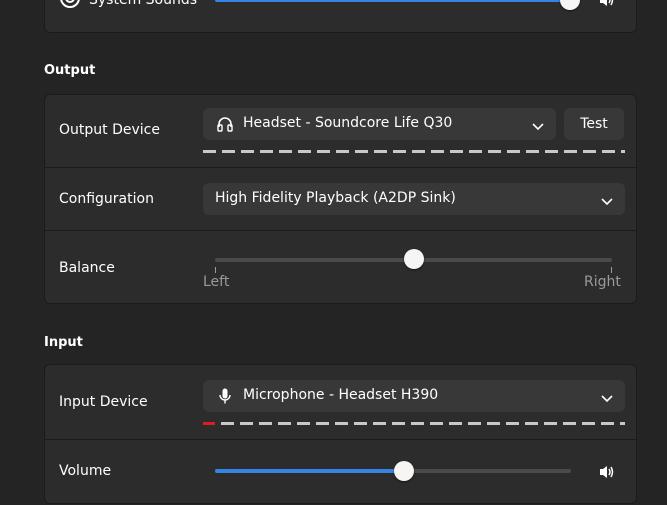 The height and width of the screenshot is (505, 667). Describe the element at coordinates (348, 123) in the screenshot. I see `output-device-value: Headset - Soundcore Life Q30` at that location.